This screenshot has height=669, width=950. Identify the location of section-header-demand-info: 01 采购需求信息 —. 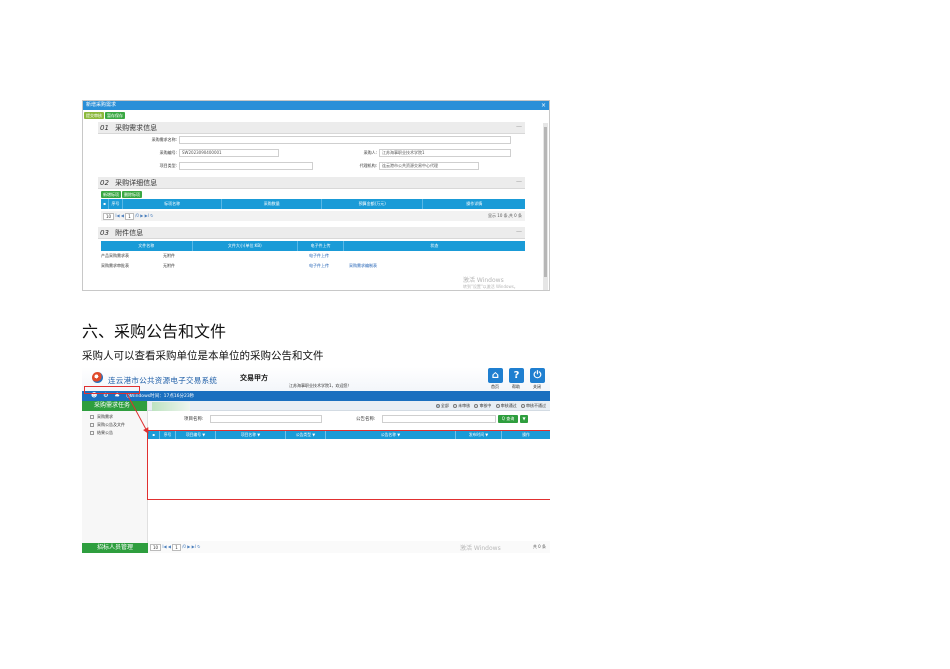
(311, 128).